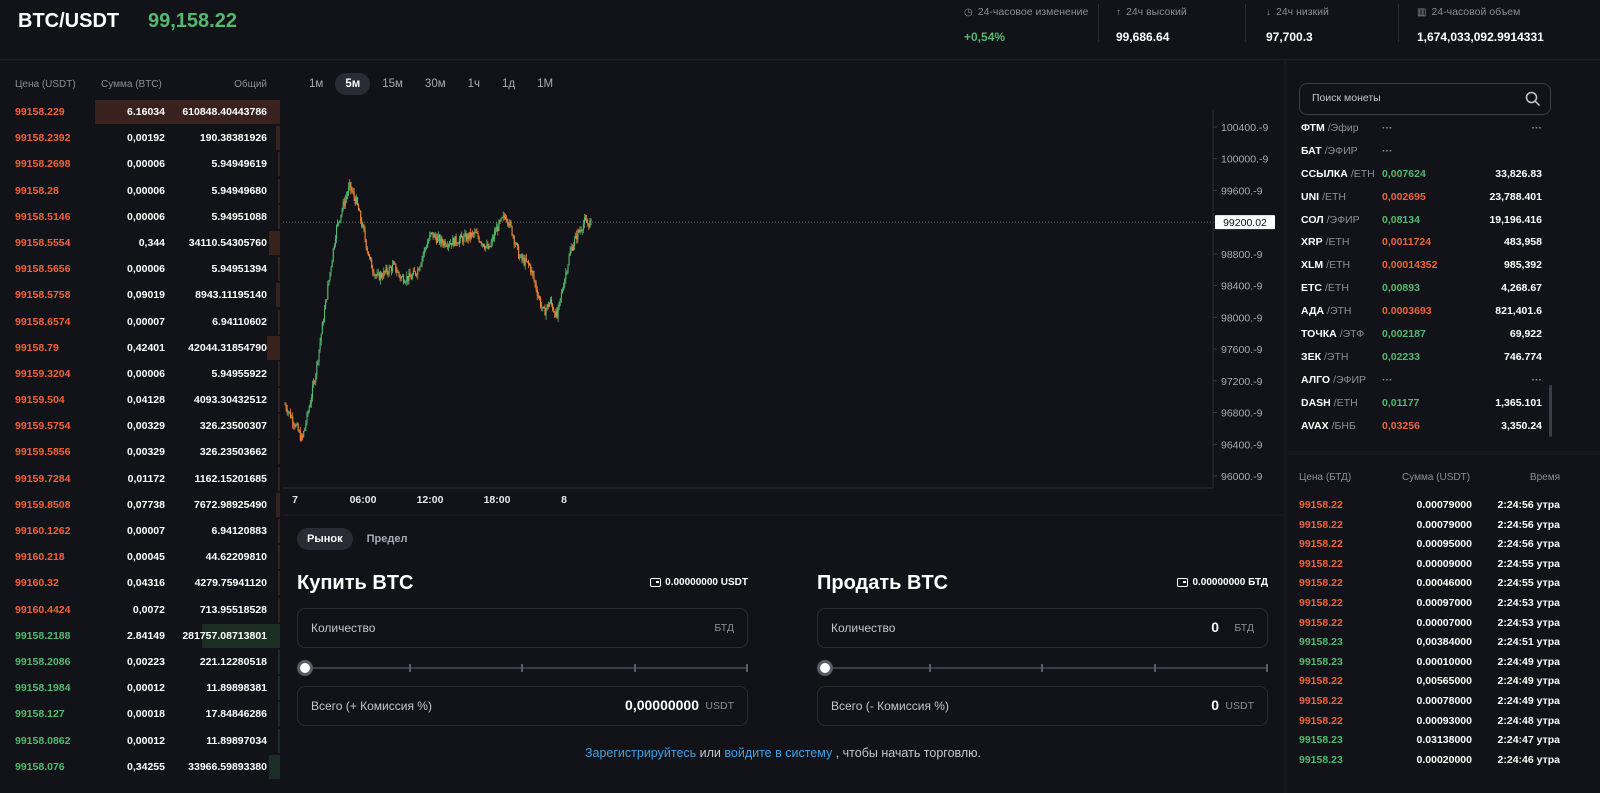 Image resolution: width=1600 pixels, height=793 pixels. I want to click on sell-total-field: Всего (- Комиссия %) 0 USDT, so click(1042, 706).